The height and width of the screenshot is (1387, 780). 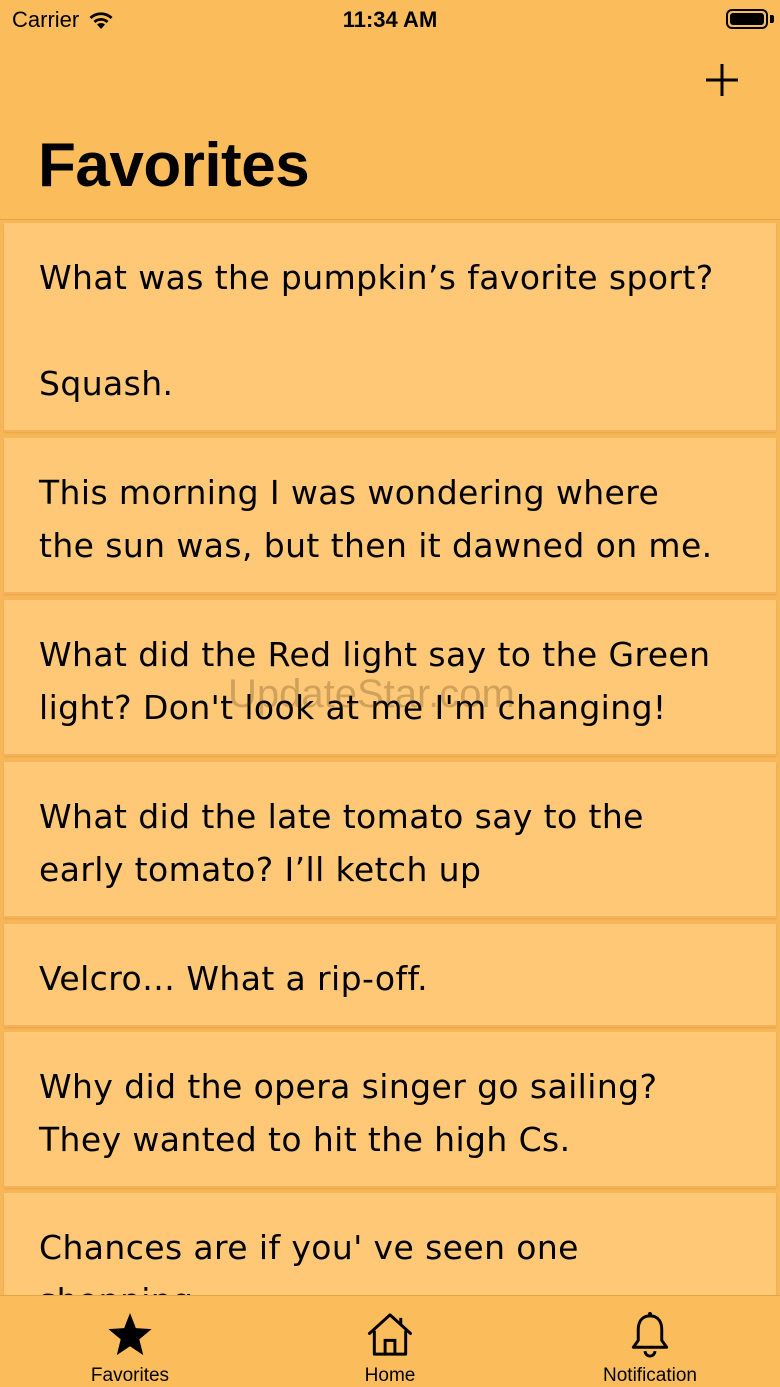 I want to click on tab-home: Home, so click(x=390, y=1341).